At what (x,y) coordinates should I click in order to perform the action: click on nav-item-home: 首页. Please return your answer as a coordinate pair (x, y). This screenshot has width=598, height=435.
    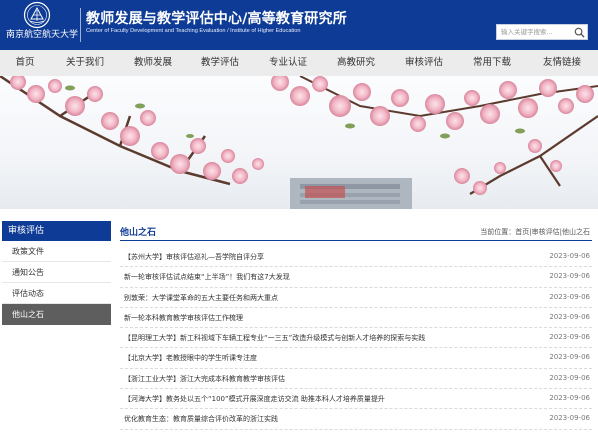
    Looking at the image, I should click on (25, 63).